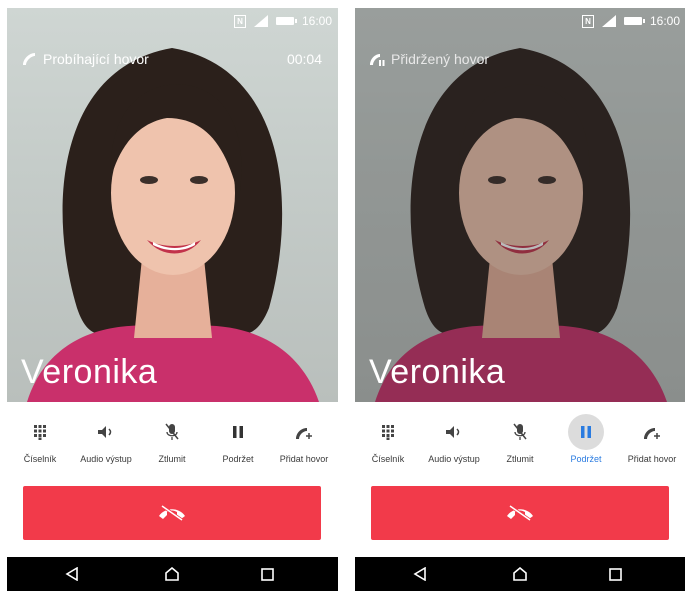 The width and height of the screenshot is (685, 591). Describe the element at coordinates (96, 59) in the screenshot. I see `call-status-label: Probíhající hovor` at that location.